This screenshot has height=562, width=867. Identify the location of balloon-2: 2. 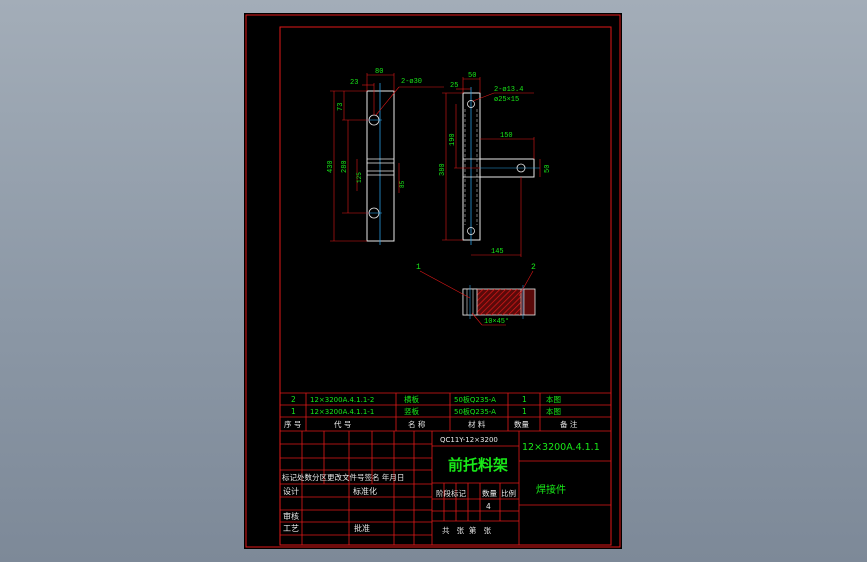
(533, 267).